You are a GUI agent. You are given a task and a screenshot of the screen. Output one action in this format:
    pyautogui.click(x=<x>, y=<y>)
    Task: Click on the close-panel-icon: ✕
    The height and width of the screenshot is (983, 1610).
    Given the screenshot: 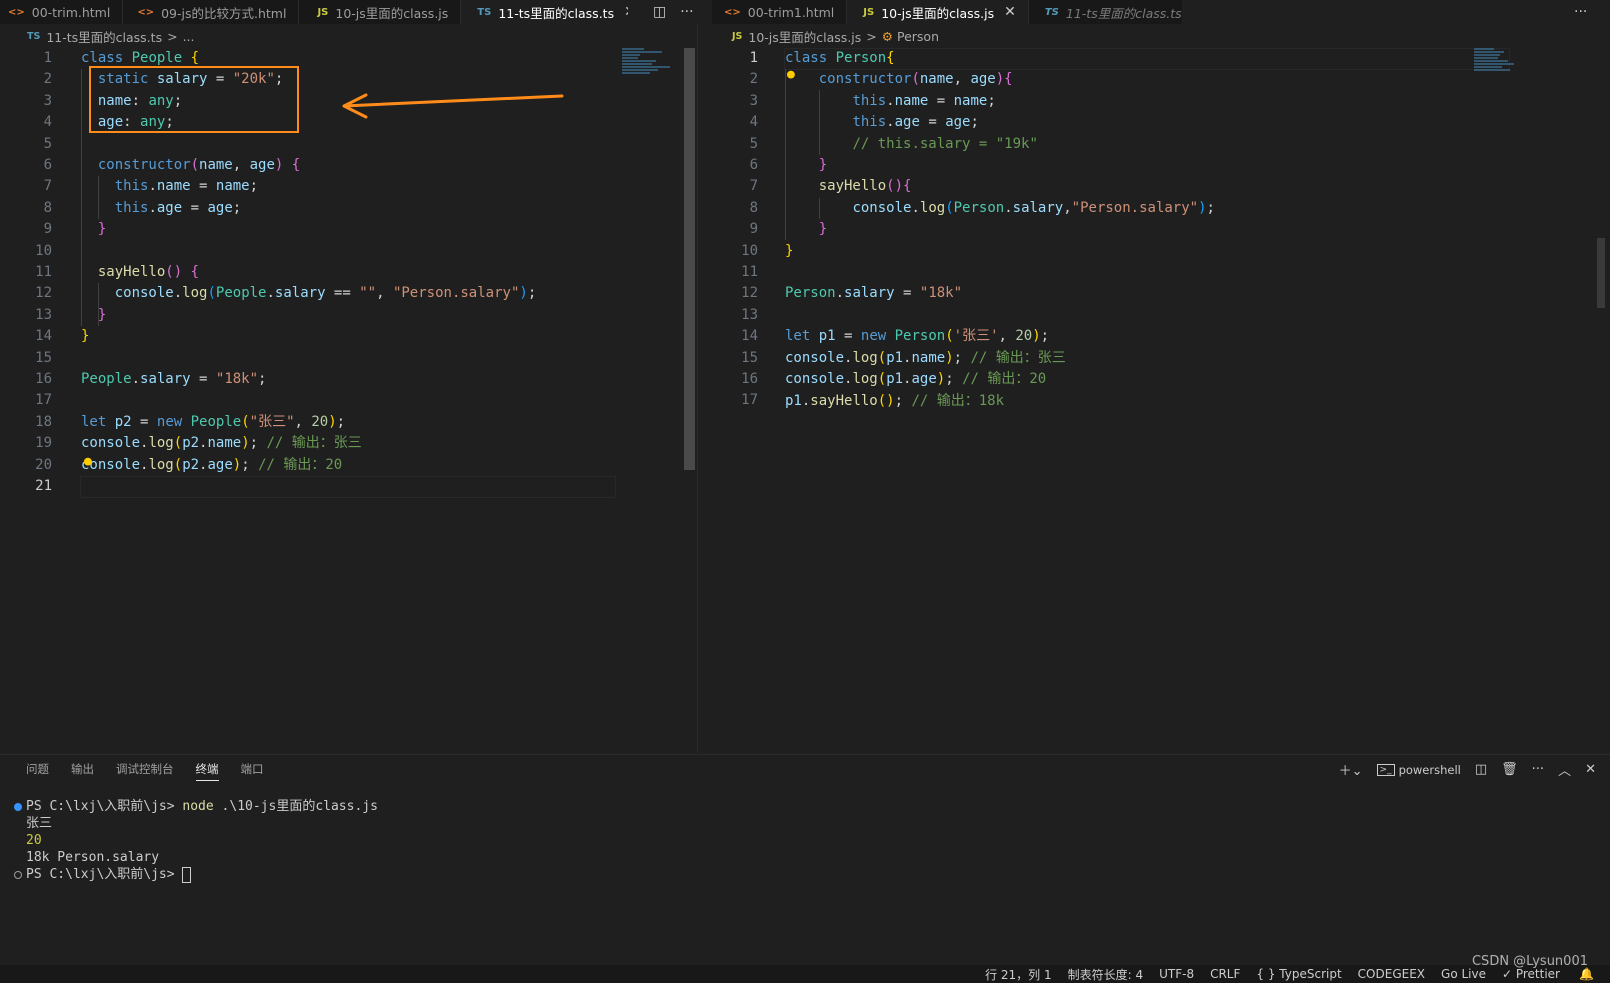 What is the action you would take?
    pyautogui.click(x=1590, y=769)
    